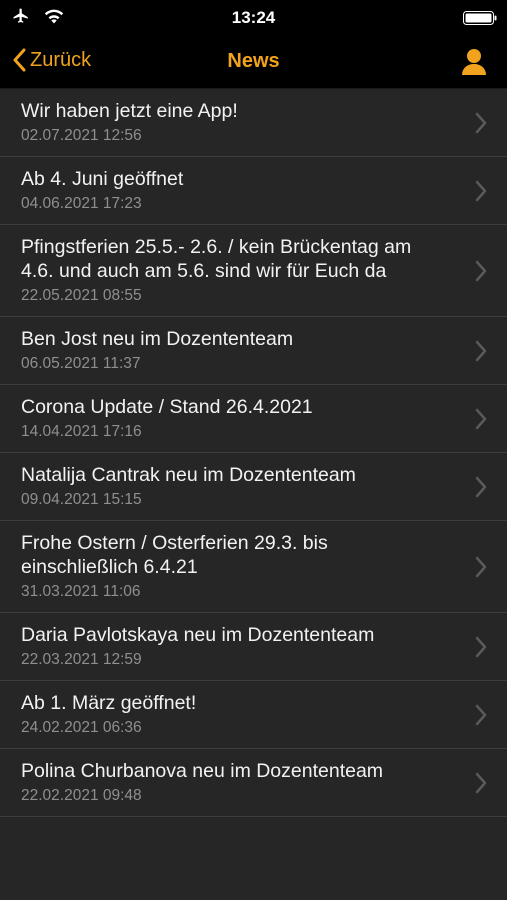 The height and width of the screenshot is (900, 507). What do you see at coordinates (81, 659) in the screenshot?
I see `news-date: 22.03.2021 12:59` at bounding box center [81, 659].